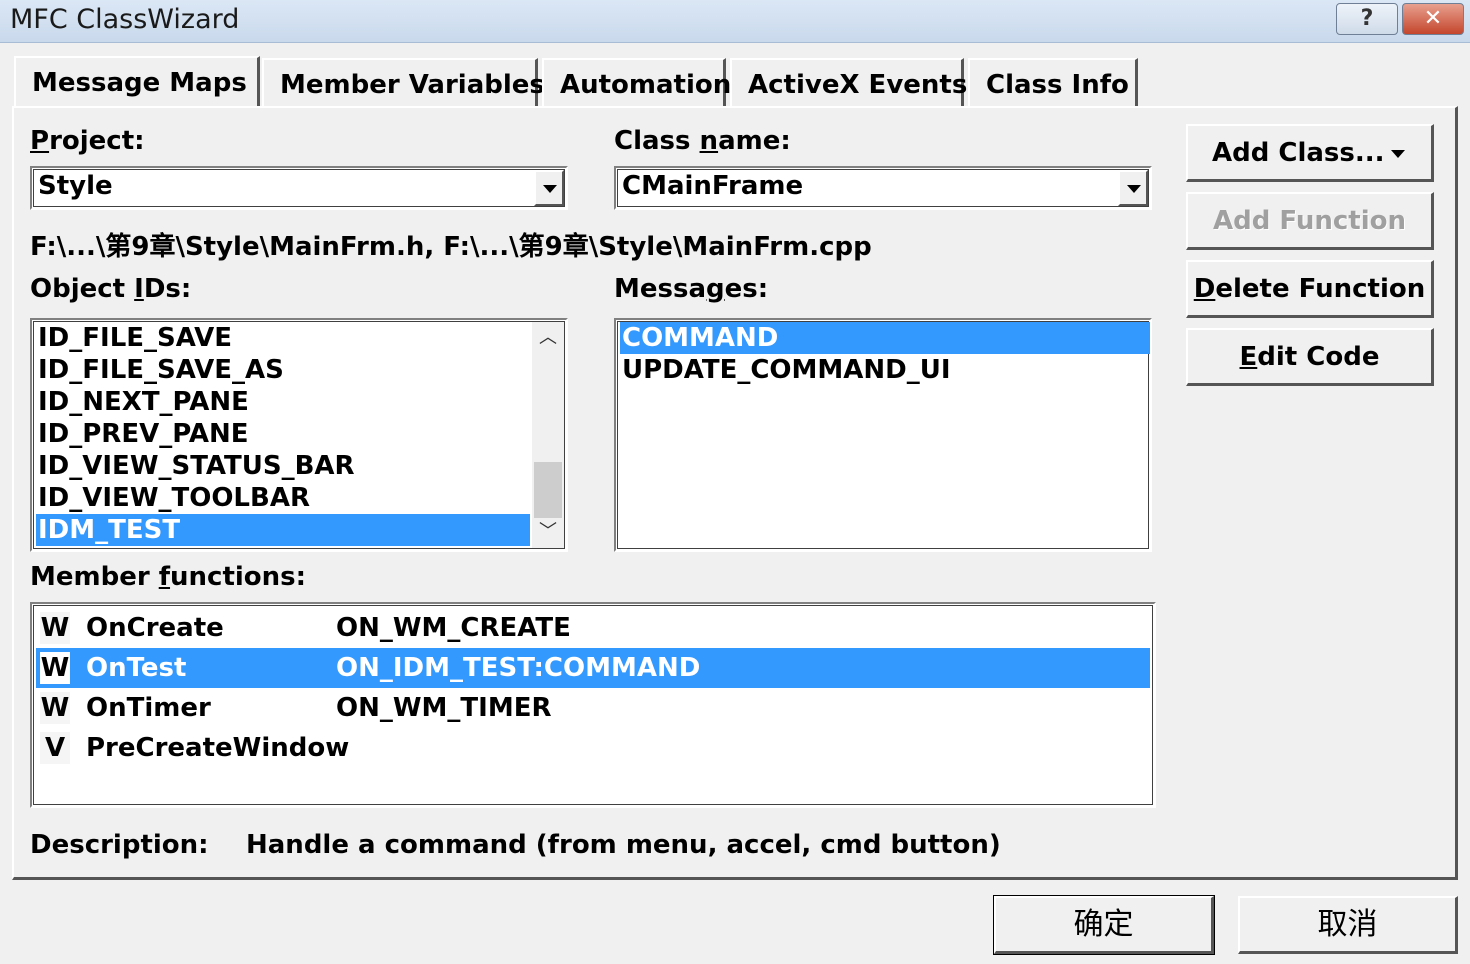  What do you see at coordinates (125, 19) in the screenshot?
I see `window-title: MFC ClassWizard` at bounding box center [125, 19].